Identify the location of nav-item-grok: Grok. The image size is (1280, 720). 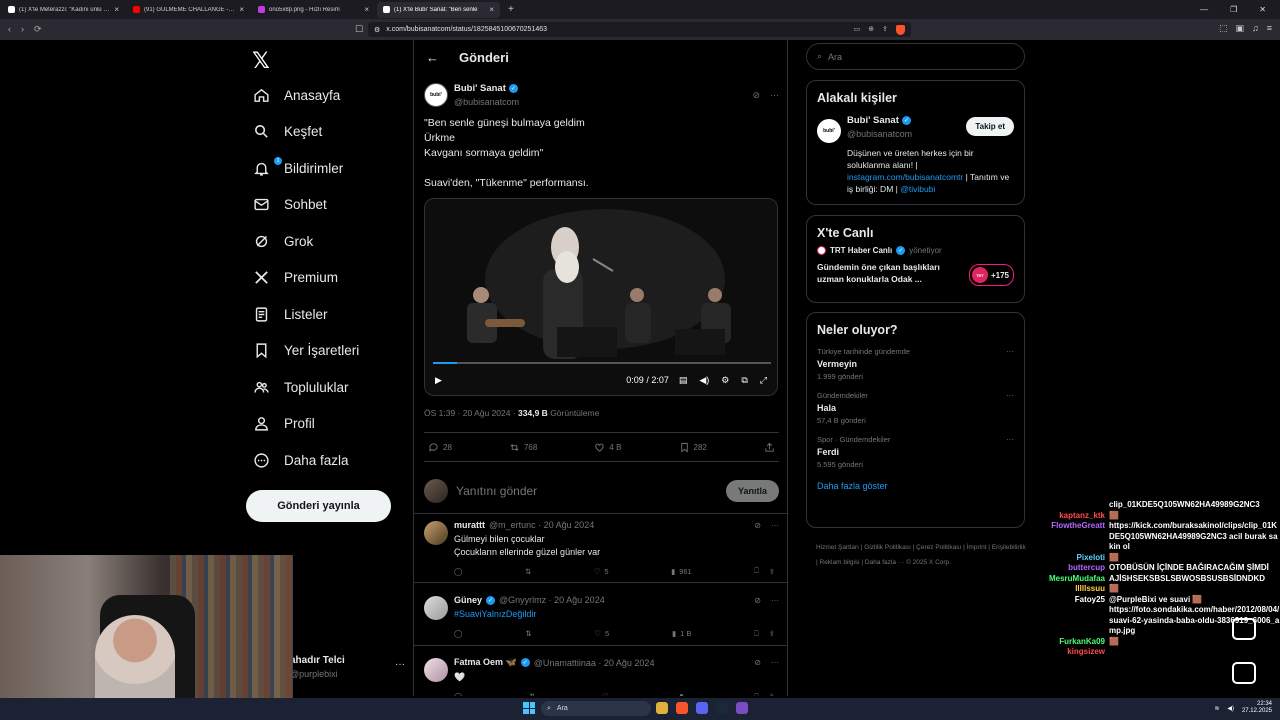
(282, 241).